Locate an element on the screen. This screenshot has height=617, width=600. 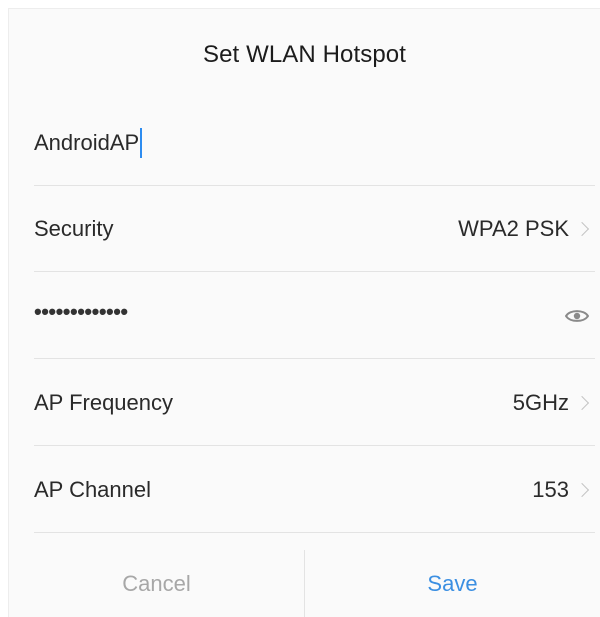
eye-icon is located at coordinates (577, 316).